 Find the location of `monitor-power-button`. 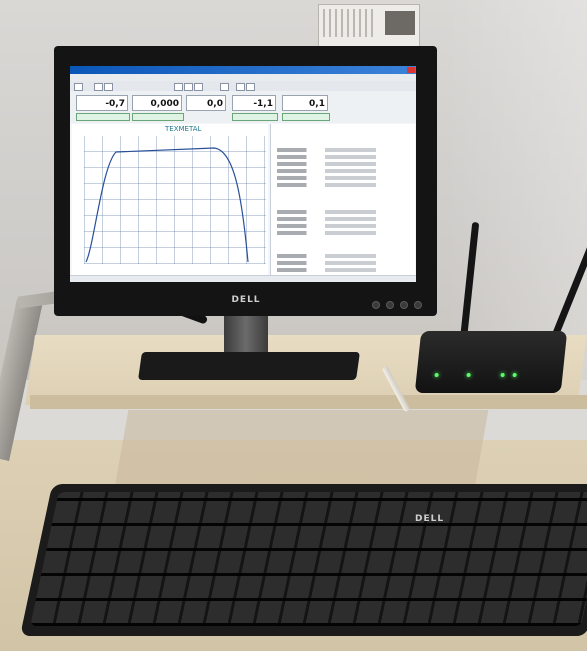

monitor-power-button is located at coordinates (418, 305).